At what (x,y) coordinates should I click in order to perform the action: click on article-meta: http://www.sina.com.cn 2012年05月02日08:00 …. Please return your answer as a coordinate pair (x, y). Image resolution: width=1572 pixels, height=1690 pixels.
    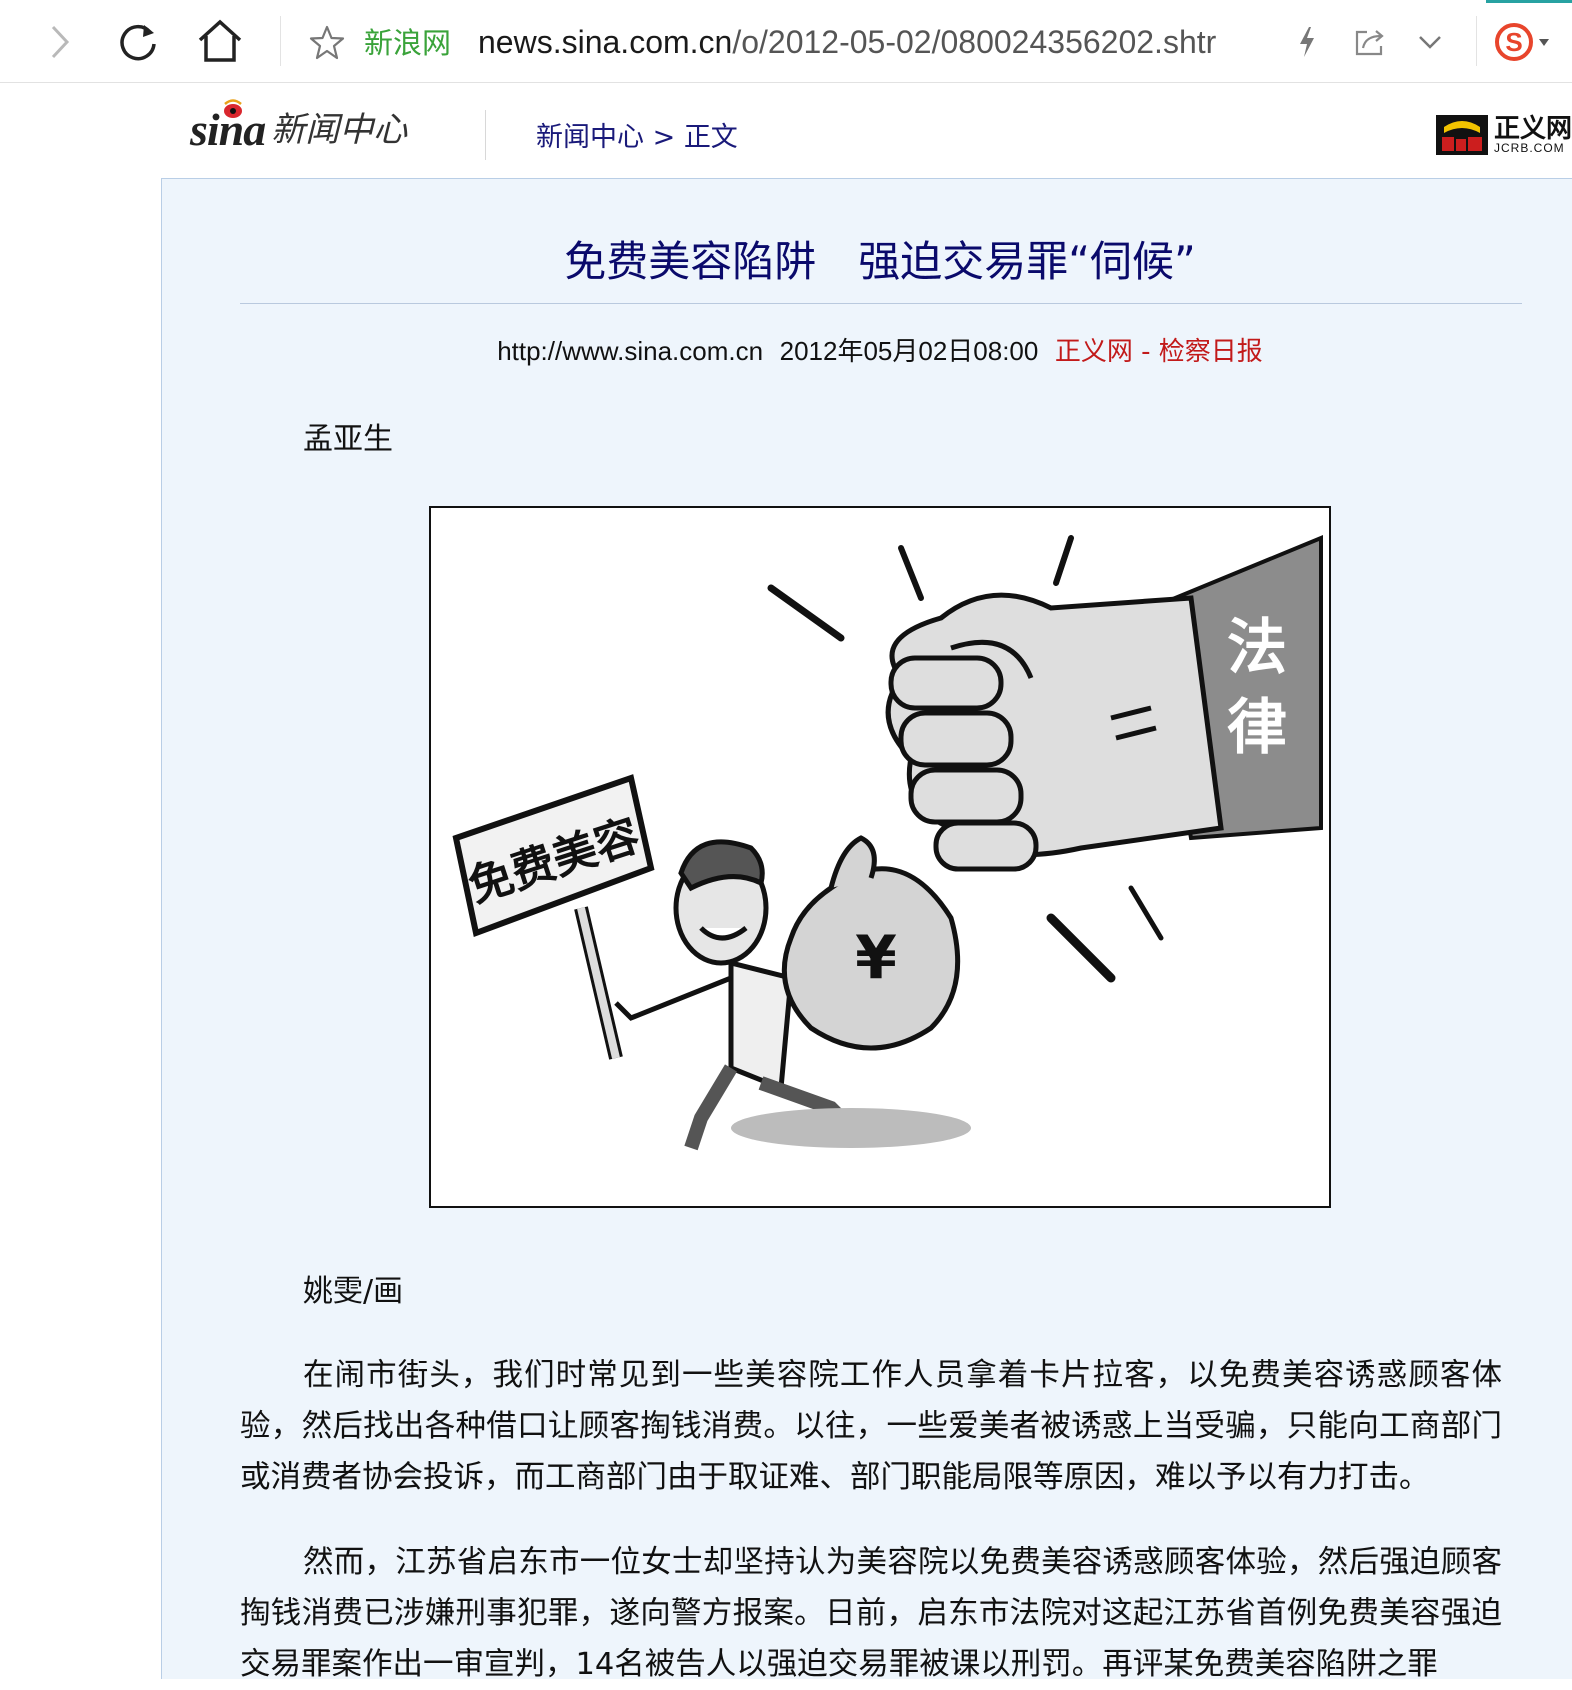
    Looking at the image, I should click on (880, 351).